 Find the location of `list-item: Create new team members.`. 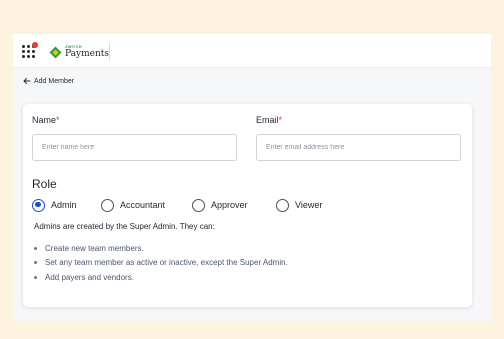

list-item: Create new team members. is located at coordinates (161, 248).